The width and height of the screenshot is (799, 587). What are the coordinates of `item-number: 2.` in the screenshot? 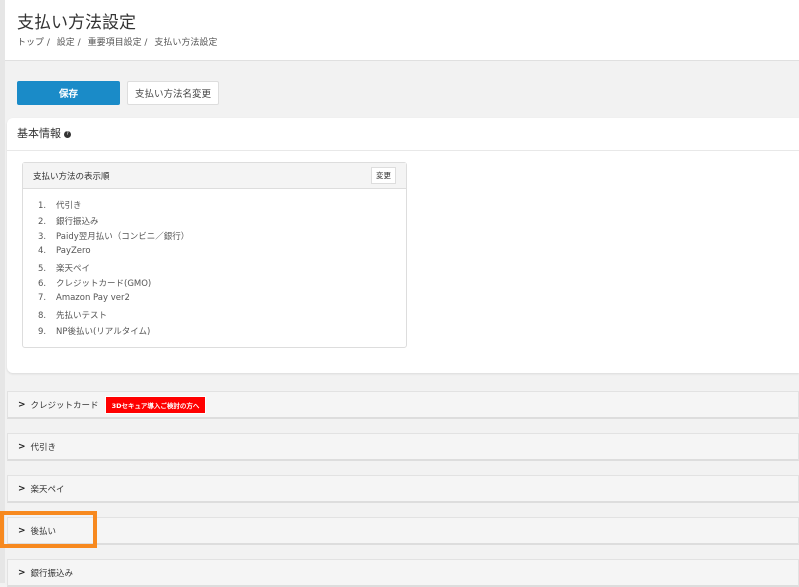 It's located at (42, 221).